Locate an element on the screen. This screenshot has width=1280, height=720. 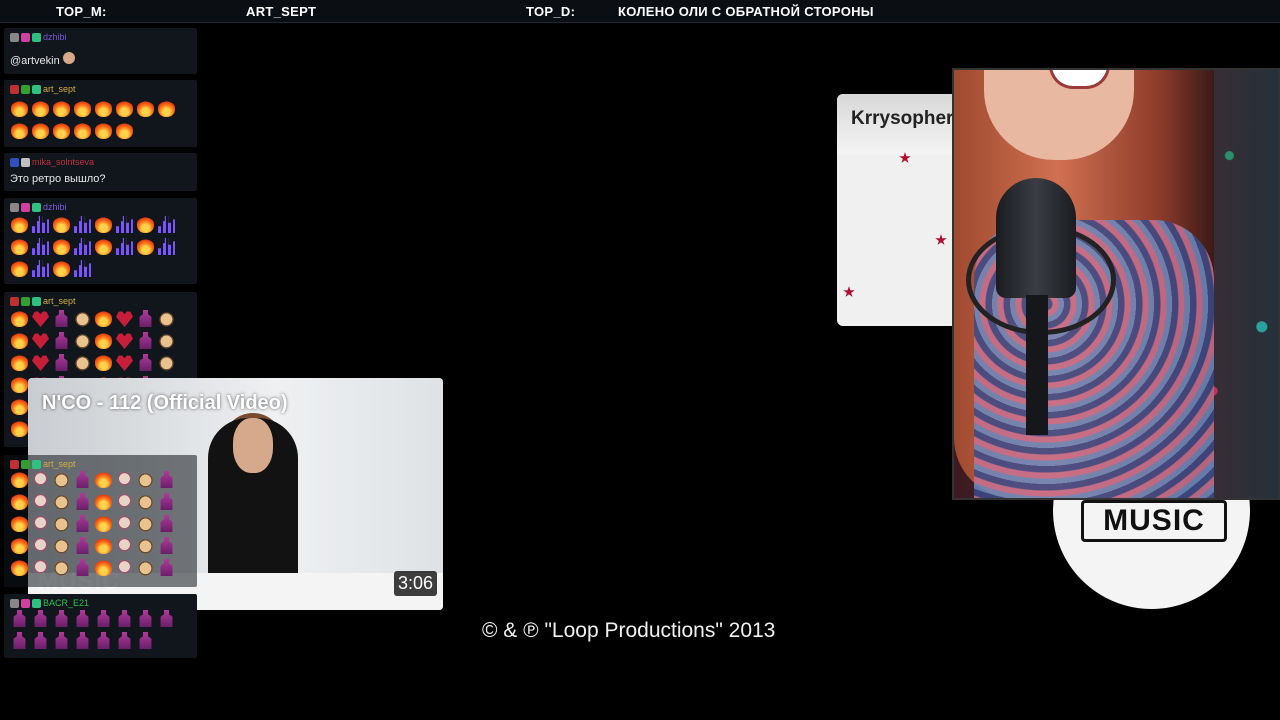
video-duration: 3:06 is located at coordinates (415, 583).